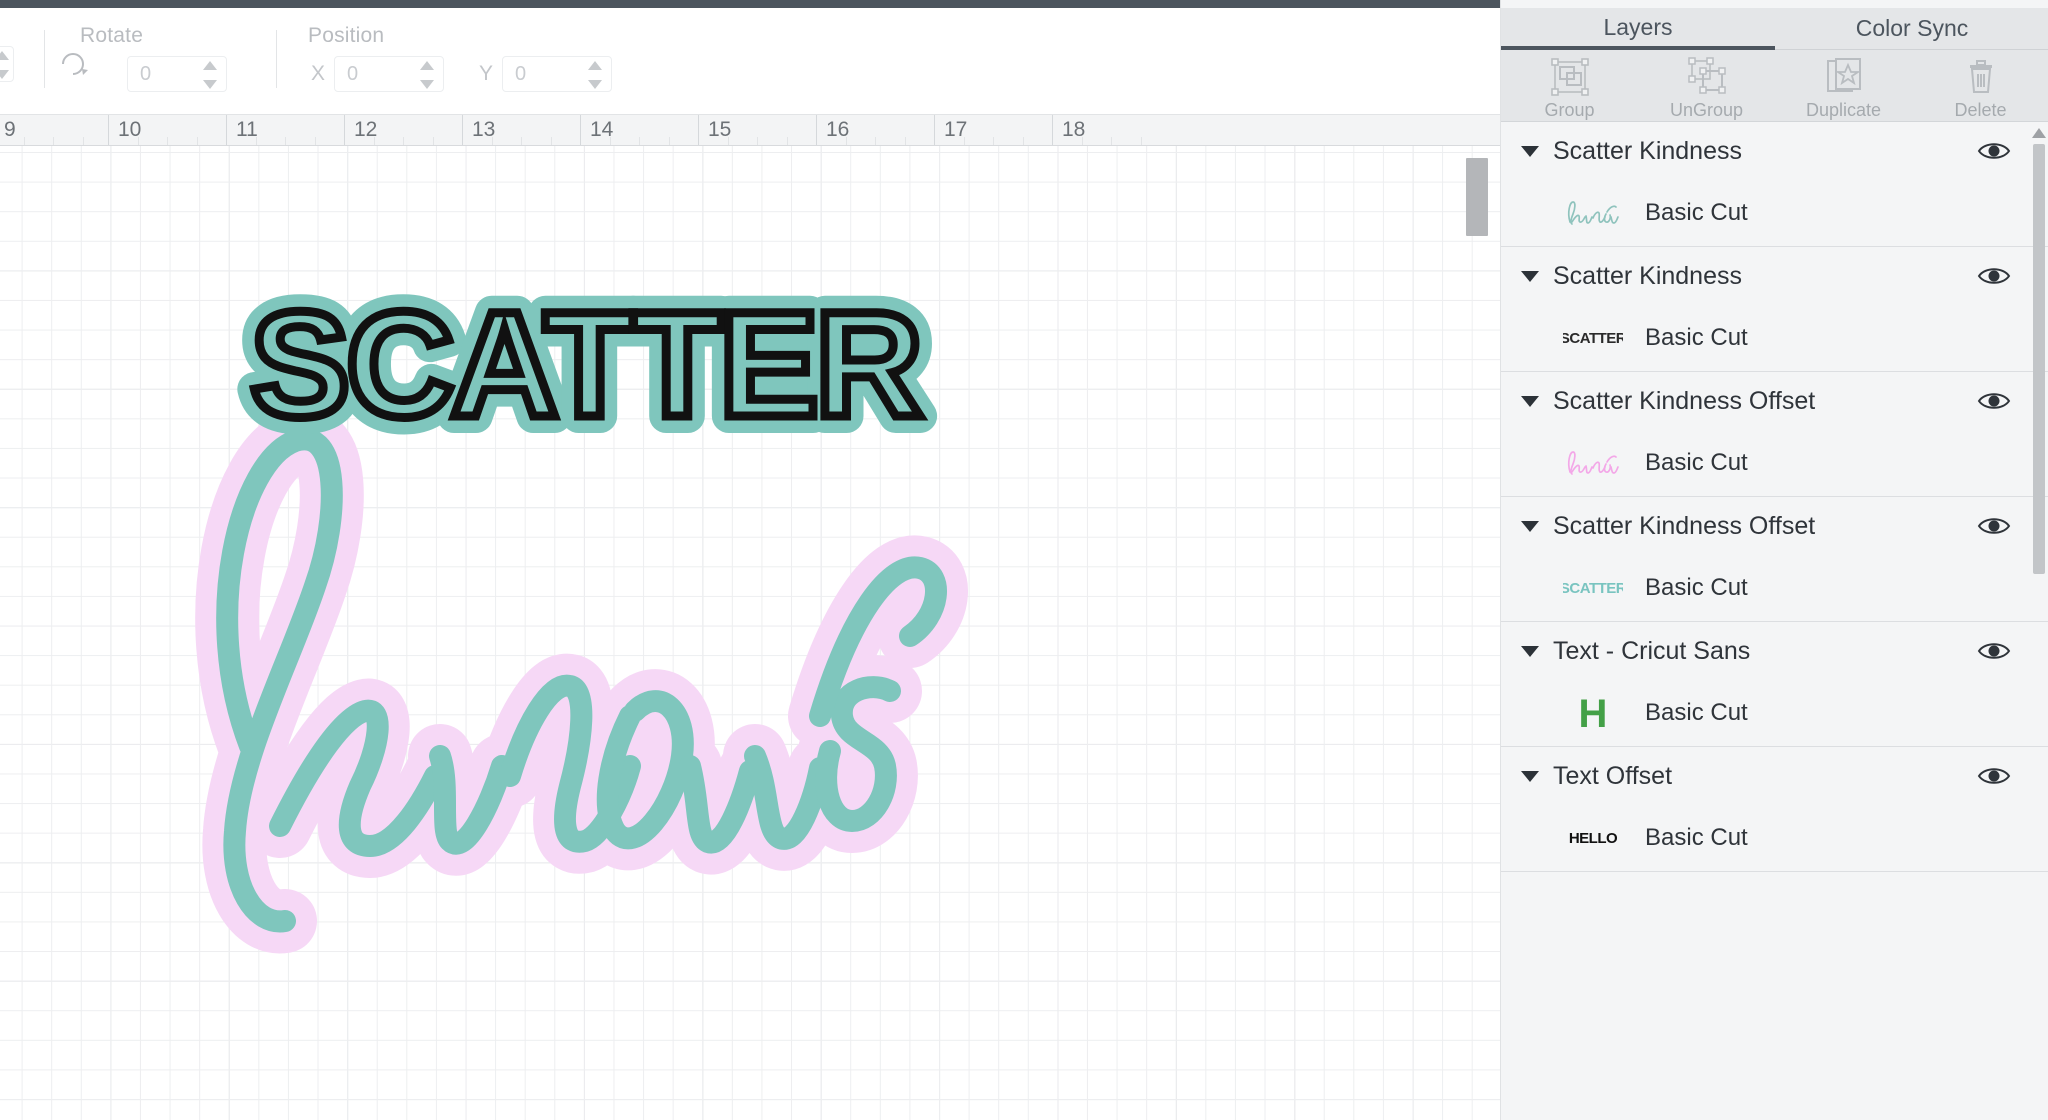  I want to click on tab-color-sync: Color Sync, so click(1911, 29).